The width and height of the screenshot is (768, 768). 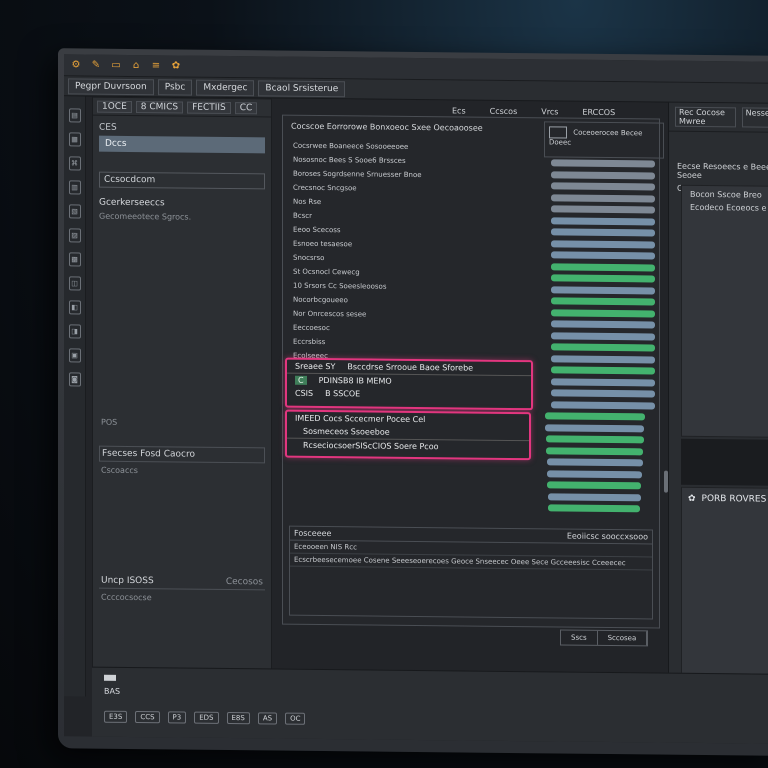 What do you see at coordinates (74, 355) in the screenshot?
I see `tool-icon-11: ▣` at bounding box center [74, 355].